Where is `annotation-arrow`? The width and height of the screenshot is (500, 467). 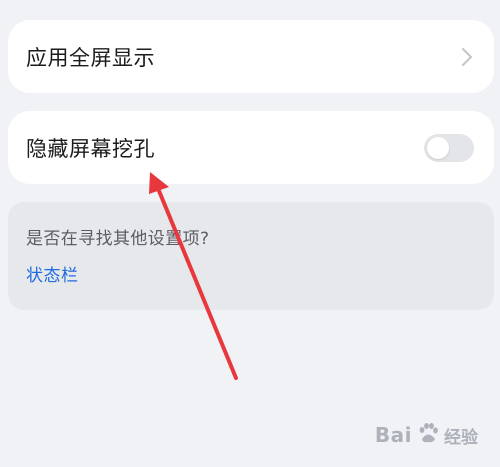
annotation-arrow is located at coordinates (193, 276).